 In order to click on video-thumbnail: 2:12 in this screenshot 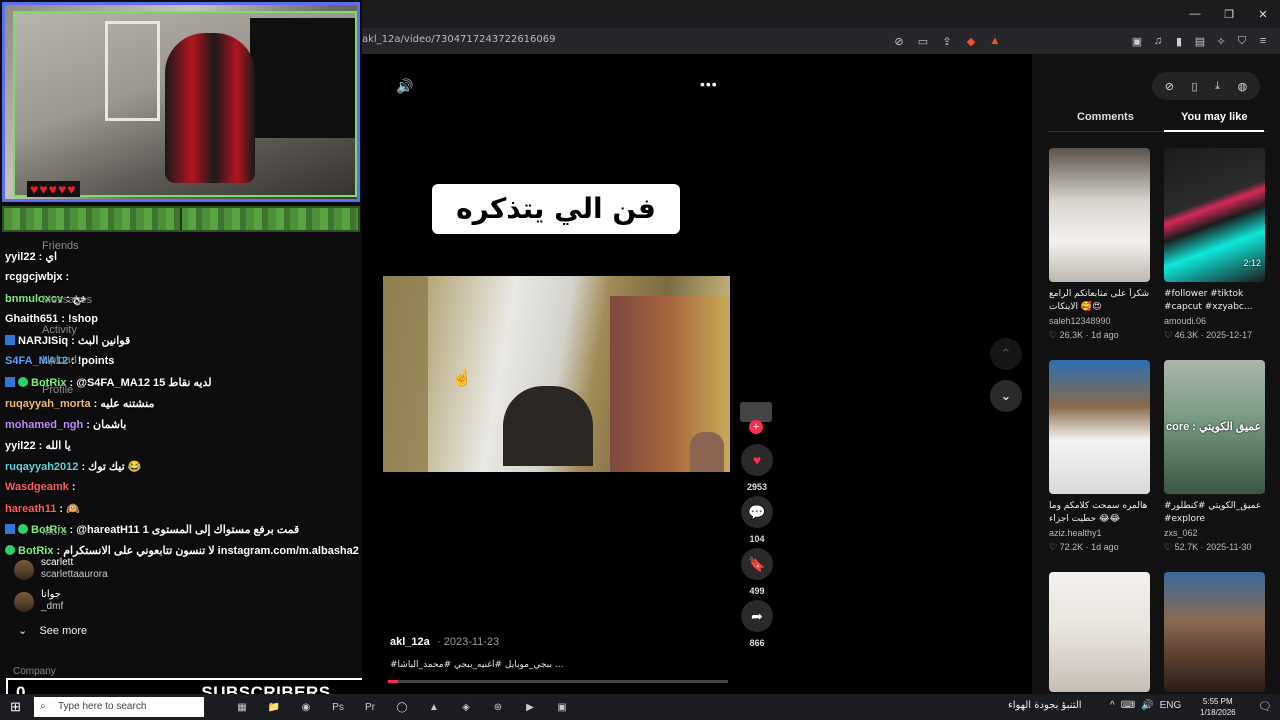, I will do `click(1214, 215)`.